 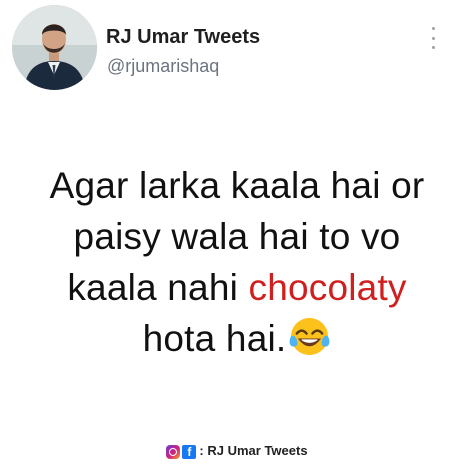 I want to click on footer-credit-text: : RJ Umar Tweets, so click(x=253, y=450).